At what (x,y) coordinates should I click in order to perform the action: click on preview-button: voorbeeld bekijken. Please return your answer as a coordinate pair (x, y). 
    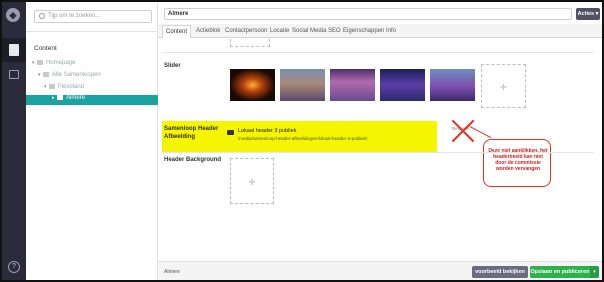
    Looking at the image, I should click on (500, 272).